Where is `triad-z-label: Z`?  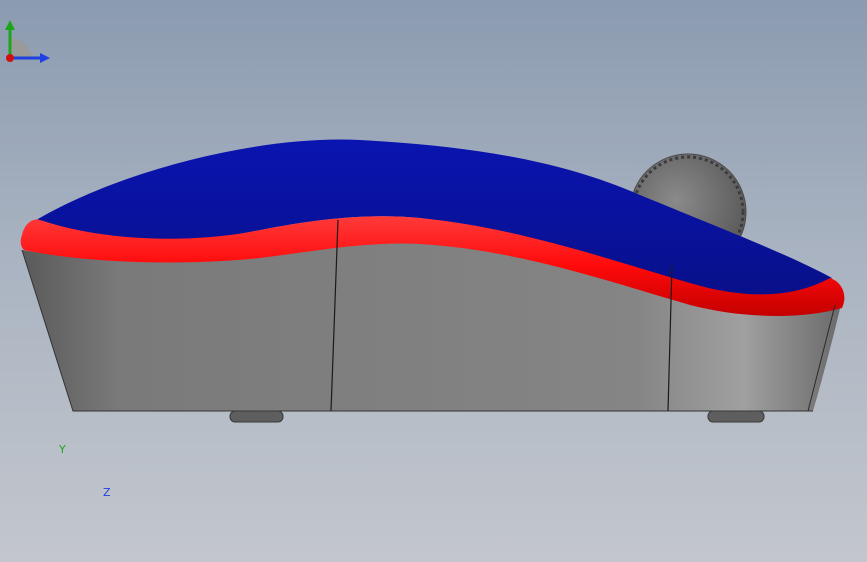 triad-z-label: Z is located at coordinates (107, 492).